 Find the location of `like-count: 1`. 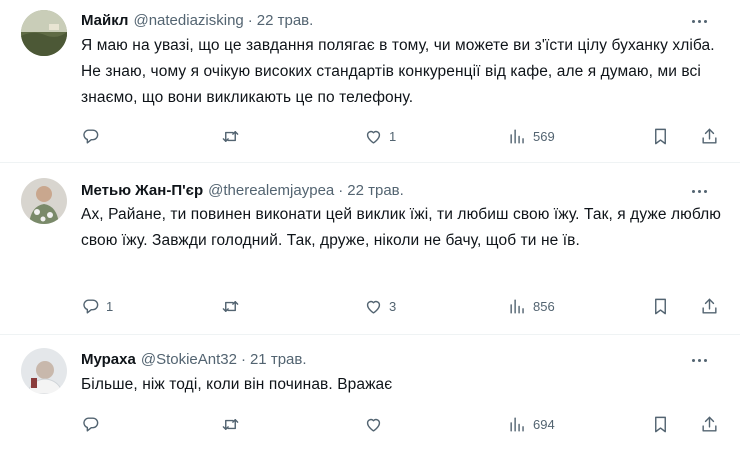

like-count: 1 is located at coordinates (393, 136).